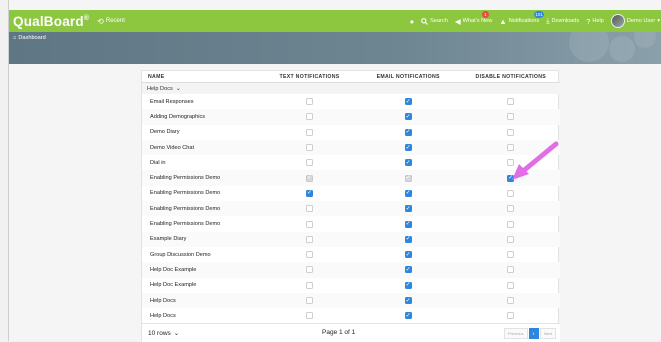 The width and height of the screenshot is (661, 342). I want to click on row-name: Help Doc Example, so click(173, 269).